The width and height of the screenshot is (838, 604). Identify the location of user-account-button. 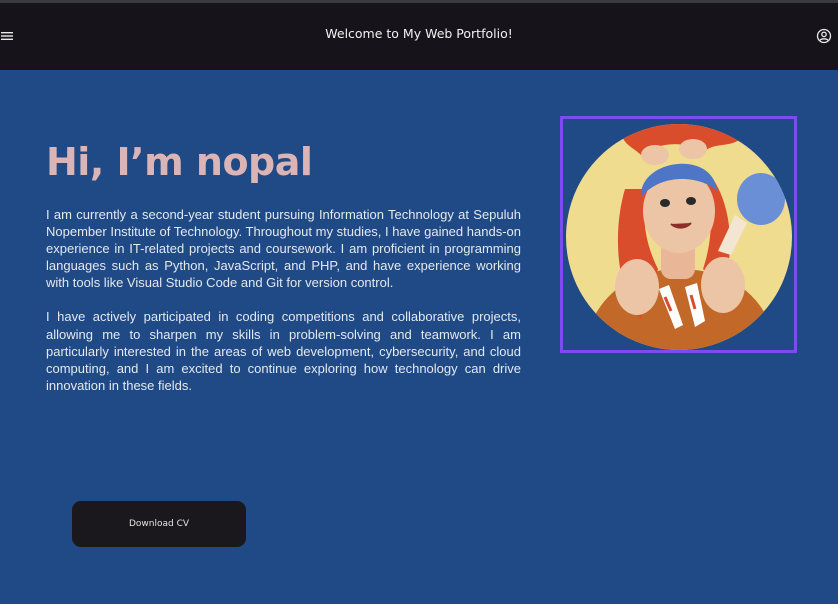
(824, 36).